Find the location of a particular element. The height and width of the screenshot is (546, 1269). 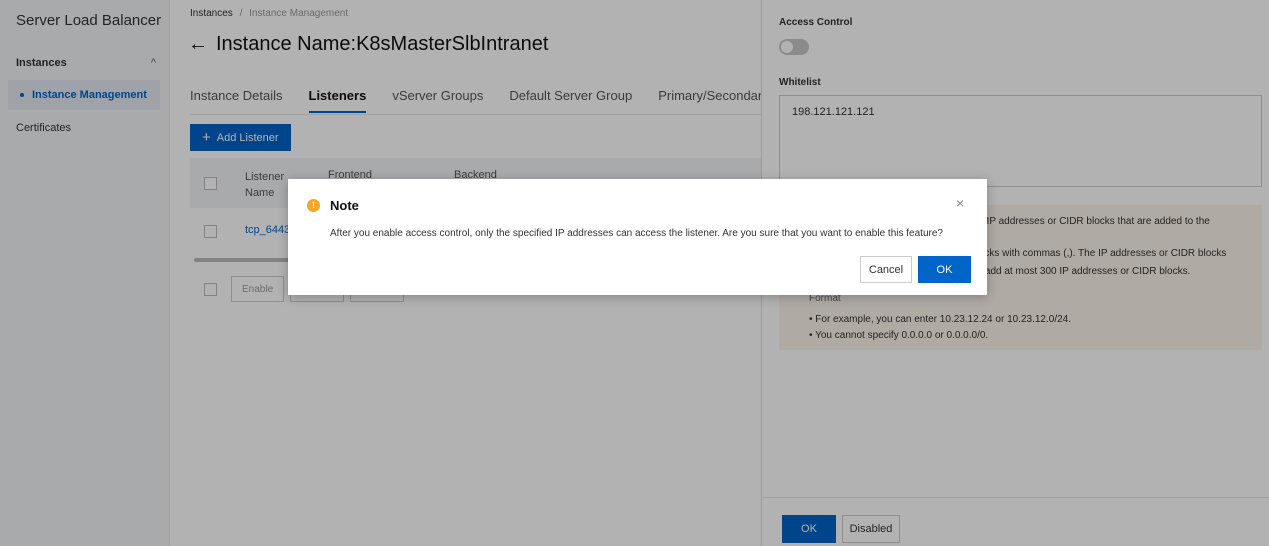

warning-icon: ! is located at coordinates (313, 205).